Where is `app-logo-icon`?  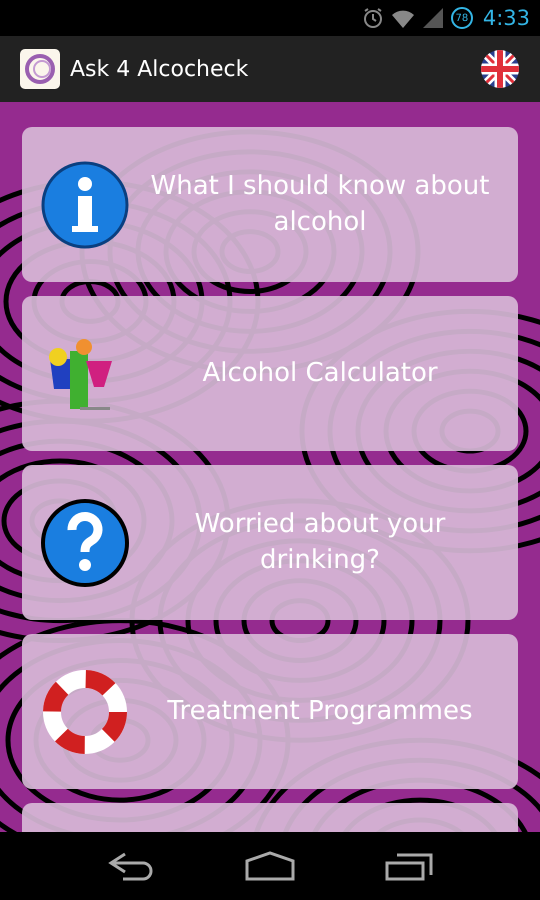
app-logo-icon is located at coordinates (40, 69).